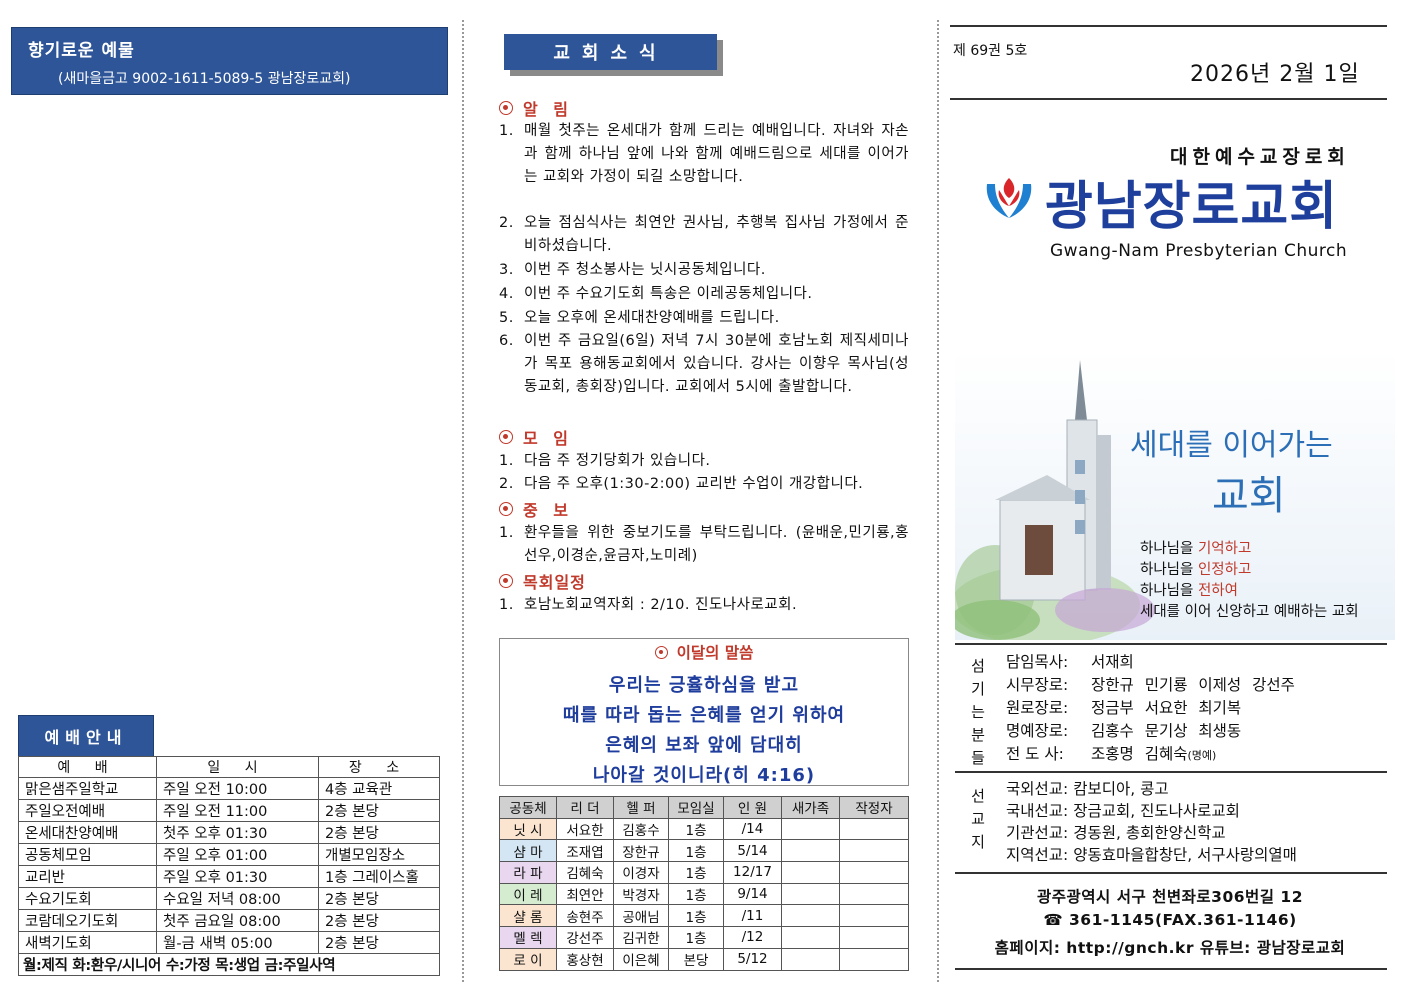  I want to click on church-logo-icon, so click(1009, 198).